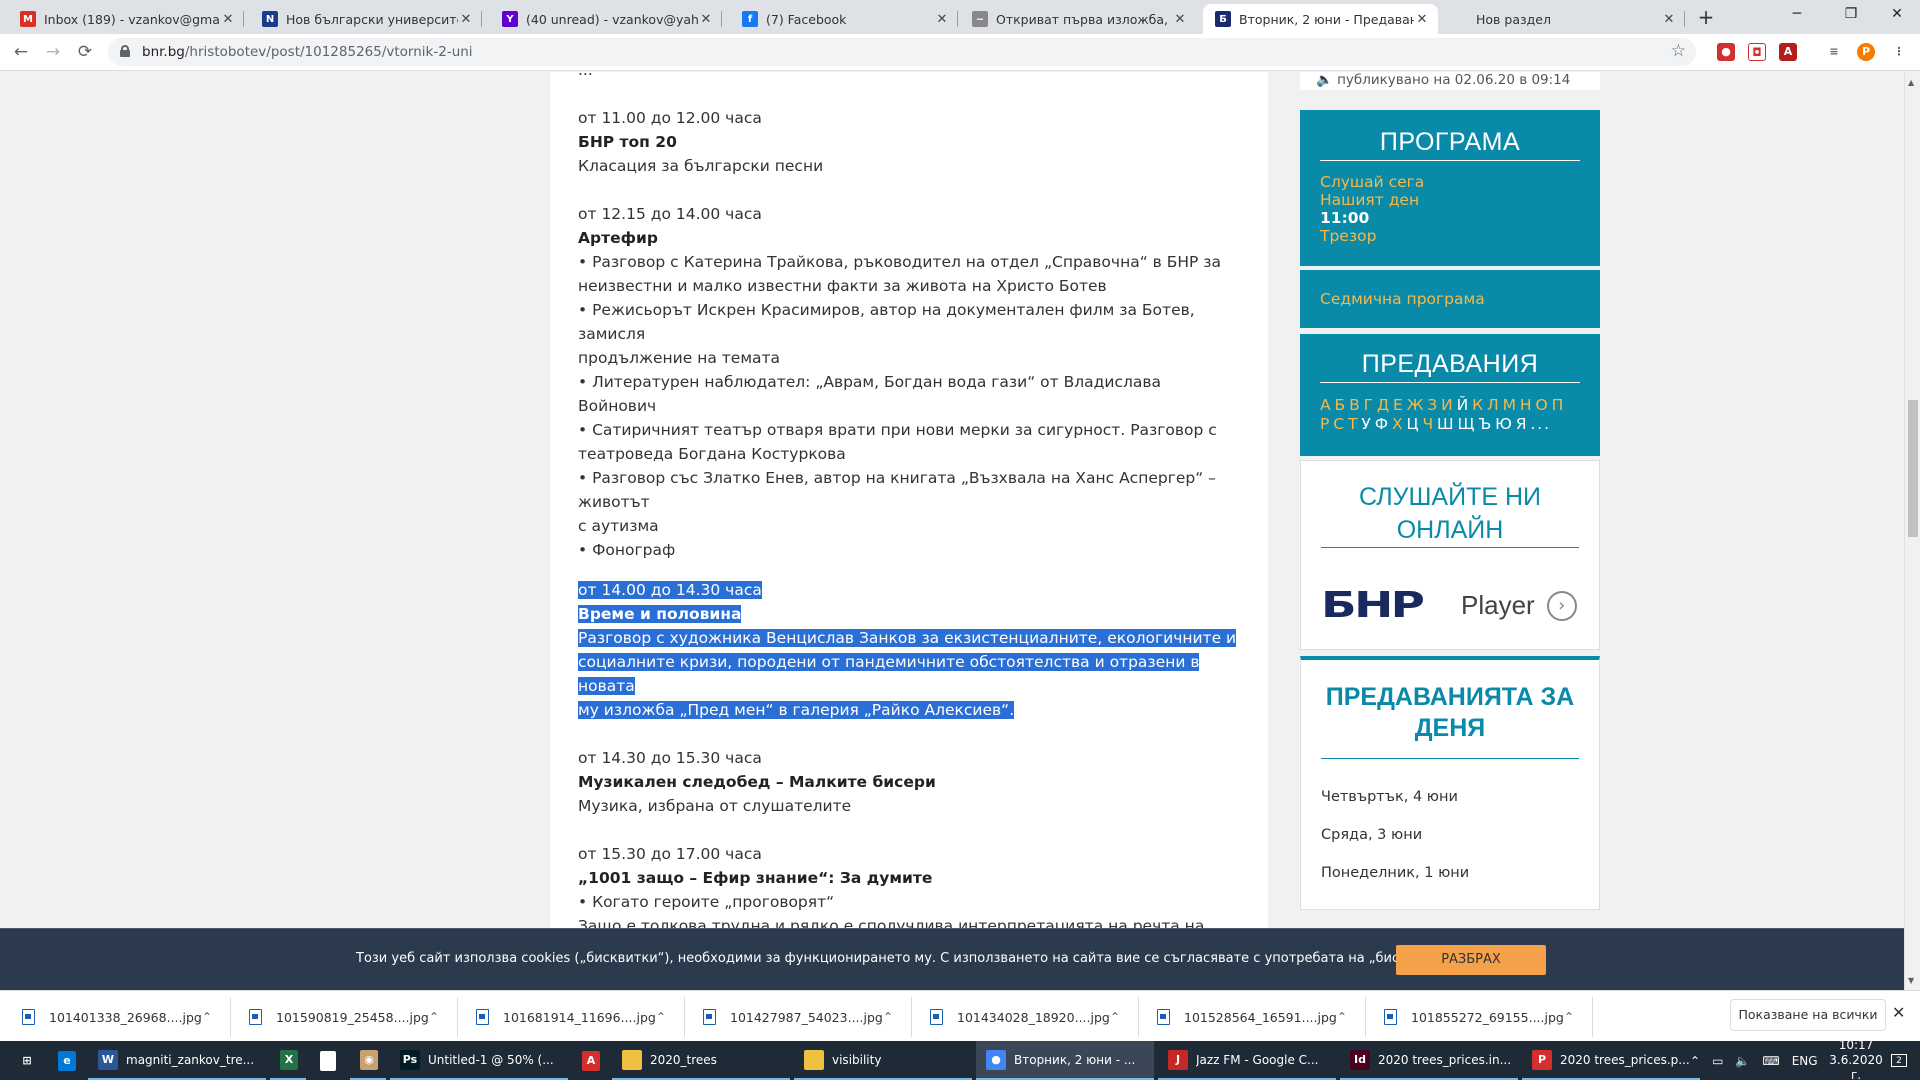  I want to click on alphabet-letter: Й, so click(1464, 405).